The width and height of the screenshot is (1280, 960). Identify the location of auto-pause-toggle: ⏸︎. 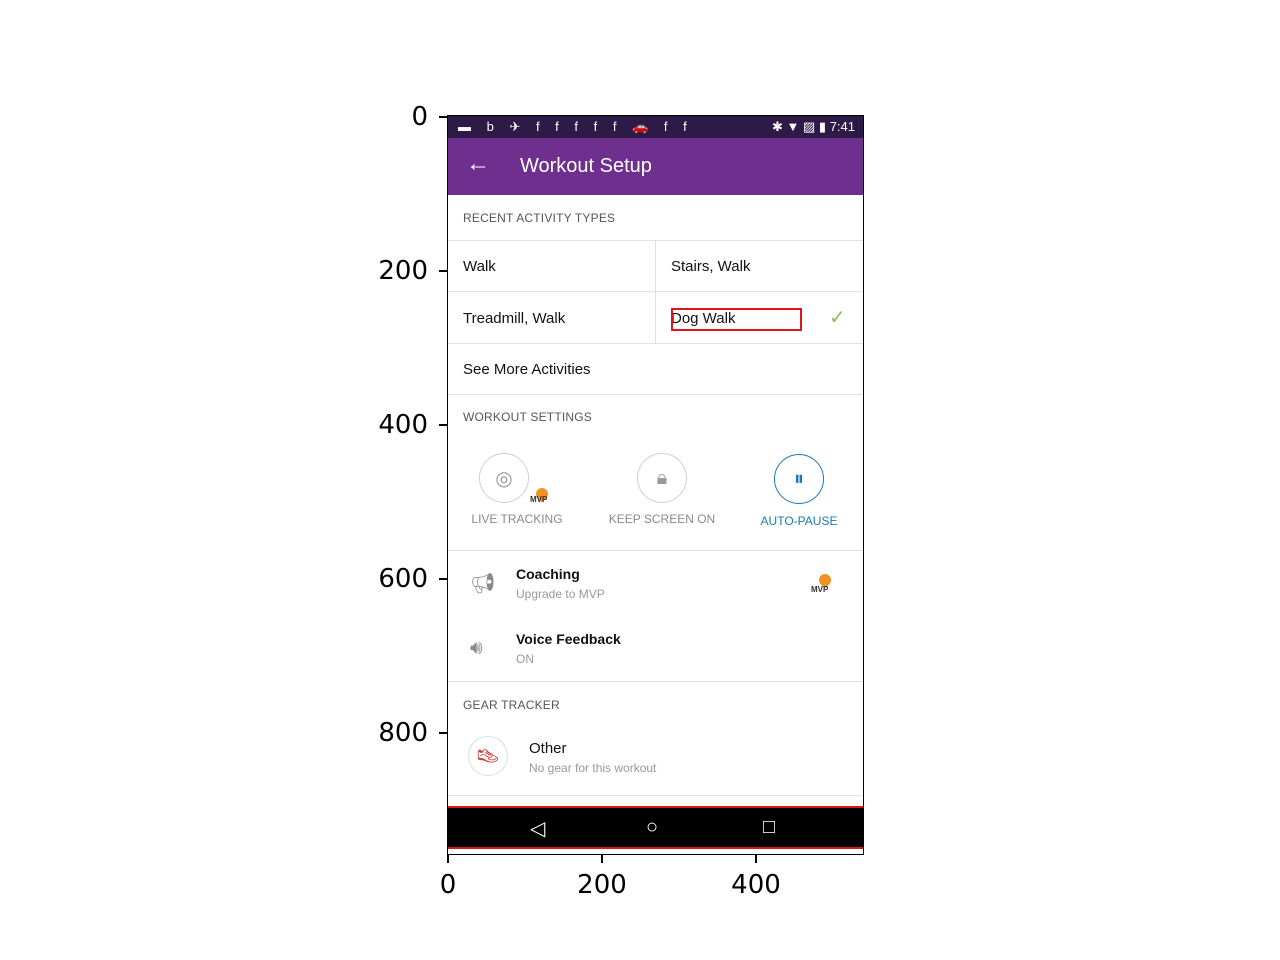
(799, 479).